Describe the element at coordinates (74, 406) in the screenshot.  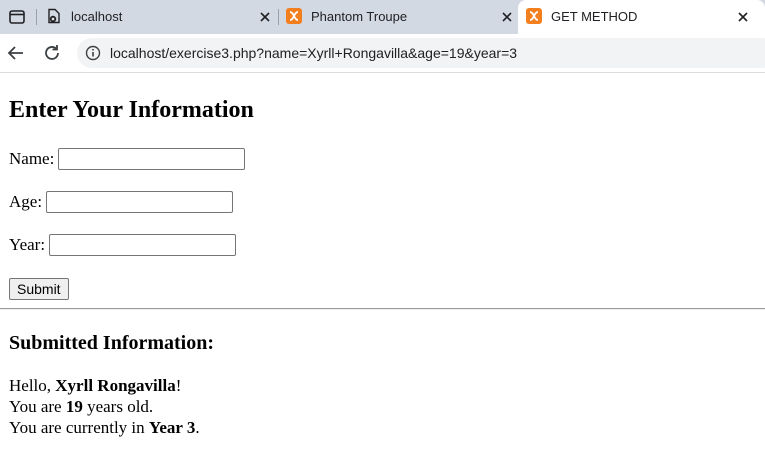
I see `result-age-value: 19` at that location.